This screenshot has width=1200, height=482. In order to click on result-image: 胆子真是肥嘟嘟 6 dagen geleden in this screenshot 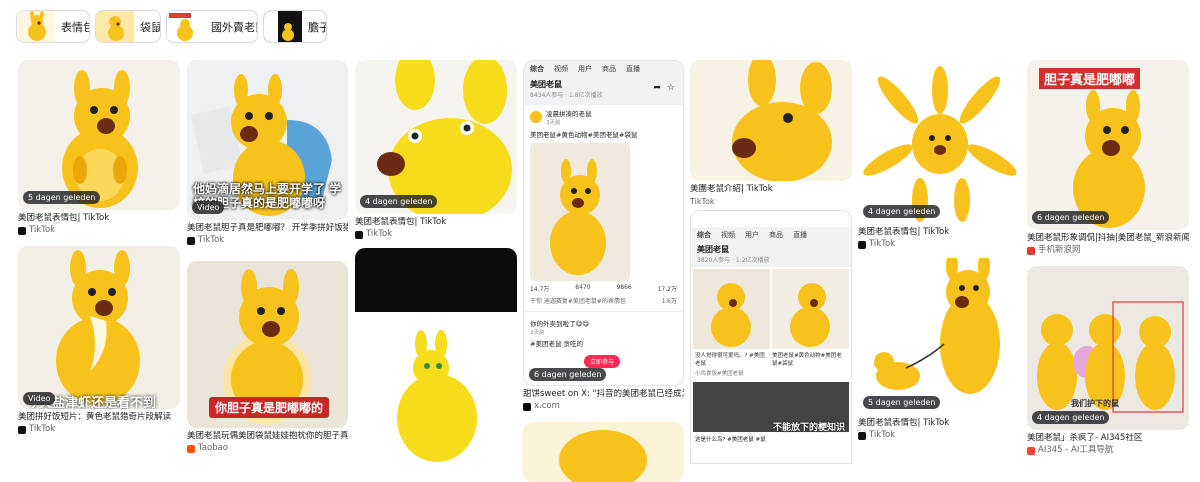, I will do `click(1108, 145)`.